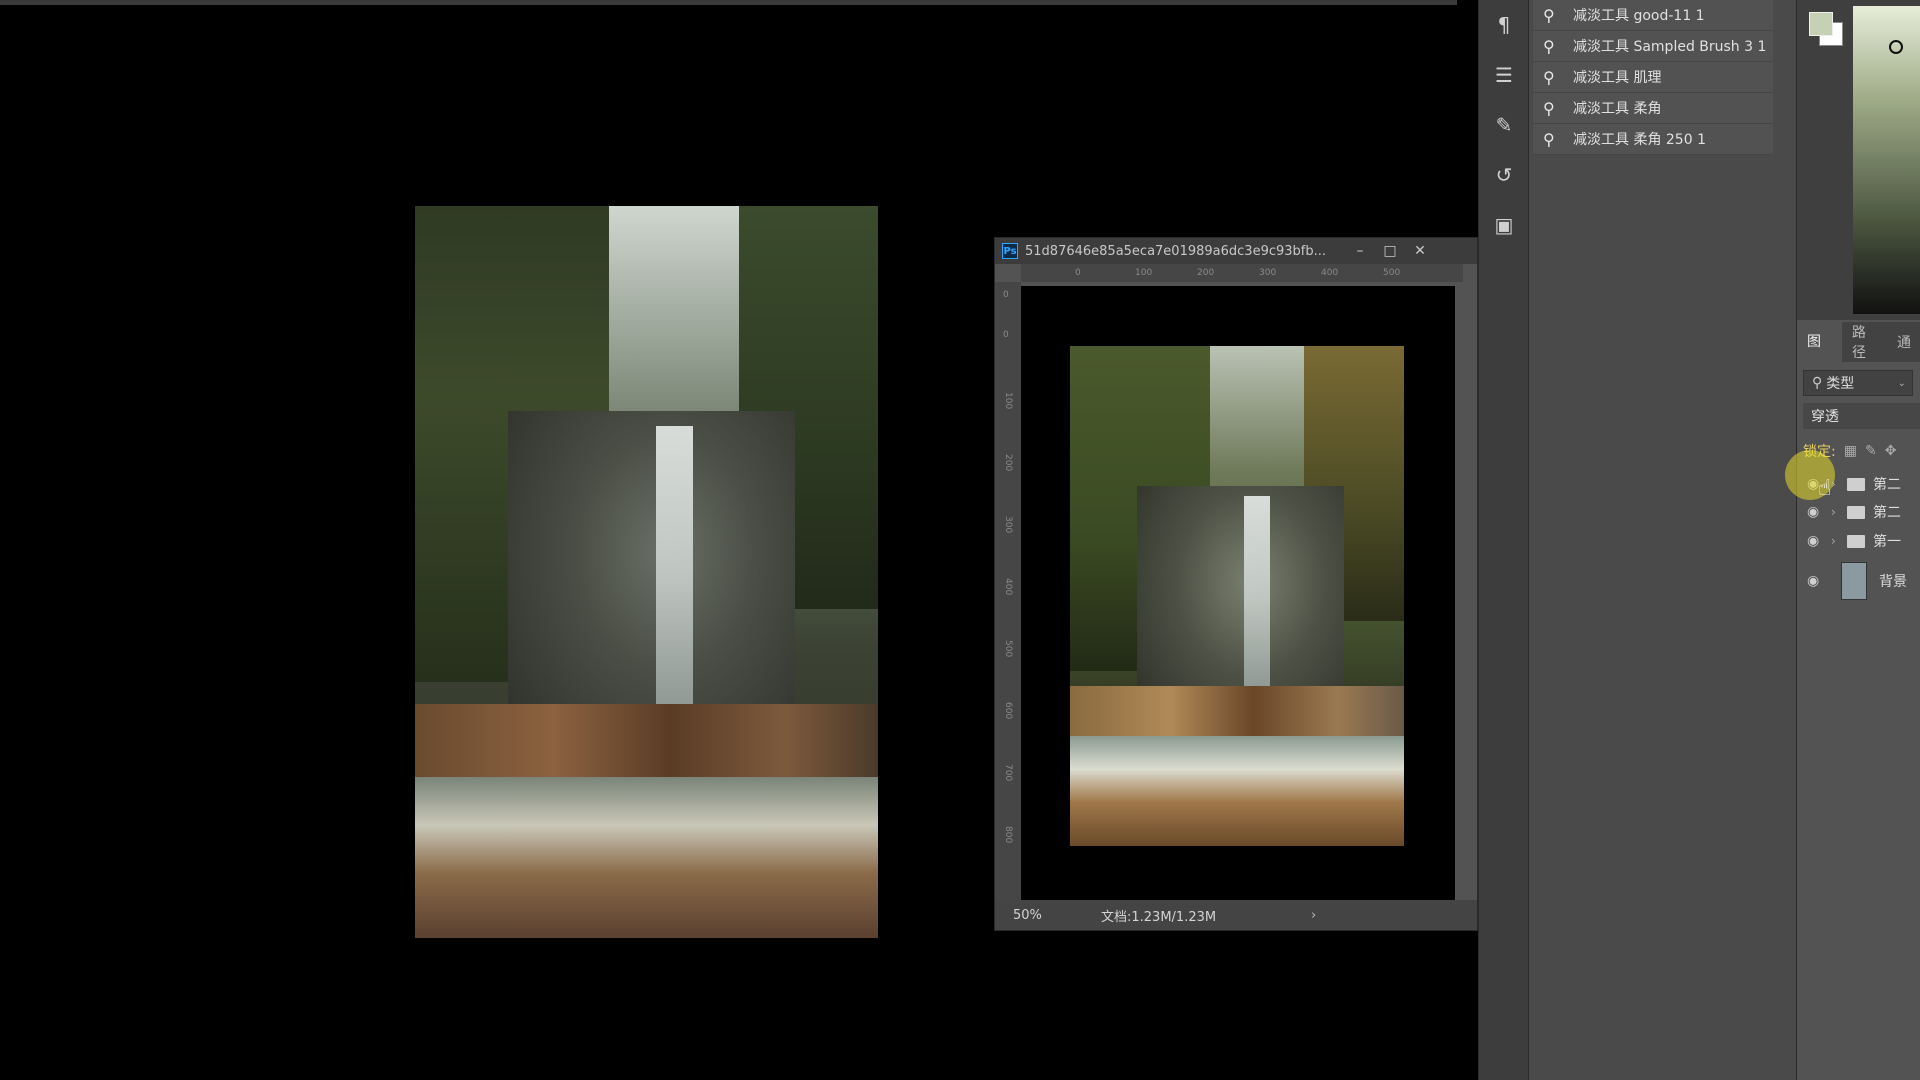 The height and width of the screenshot is (1080, 1920). What do you see at coordinates (1886, 160) in the screenshot?
I see `color-picker-field` at bounding box center [1886, 160].